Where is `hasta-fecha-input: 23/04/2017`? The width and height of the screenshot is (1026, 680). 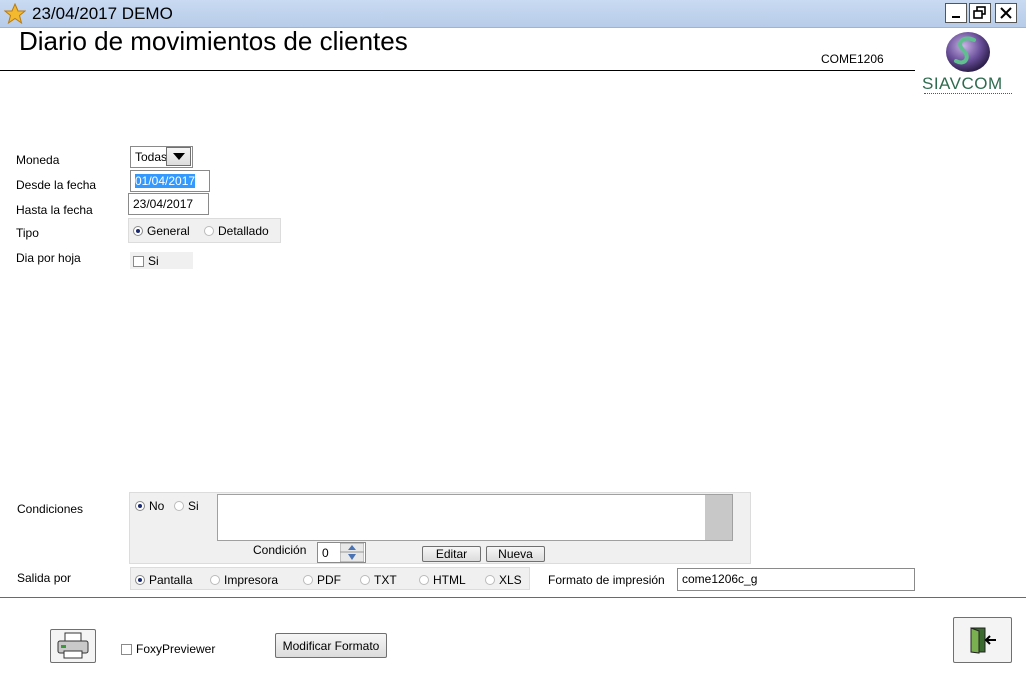
hasta-fecha-input: 23/04/2017 is located at coordinates (168, 204).